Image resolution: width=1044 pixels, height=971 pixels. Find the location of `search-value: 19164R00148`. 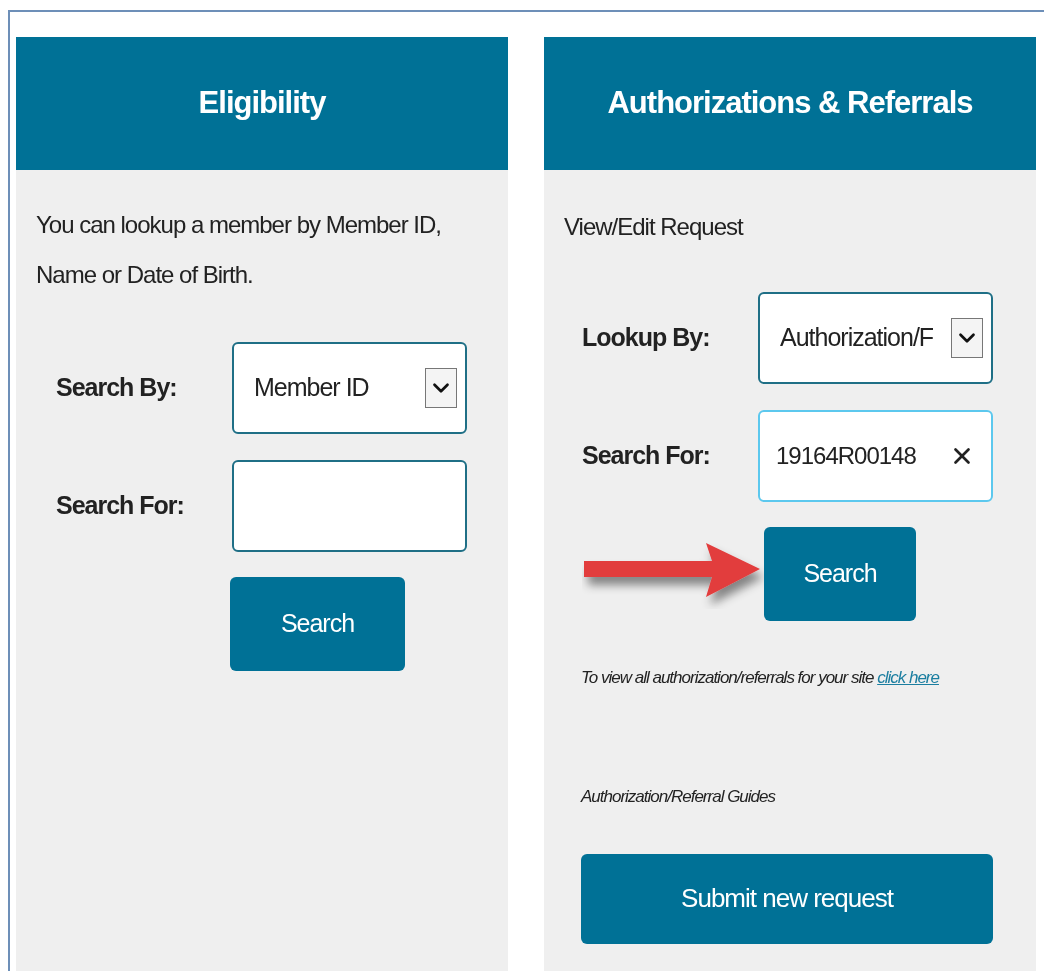

search-value: 19164R00148 is located at coordinates (846, 456).